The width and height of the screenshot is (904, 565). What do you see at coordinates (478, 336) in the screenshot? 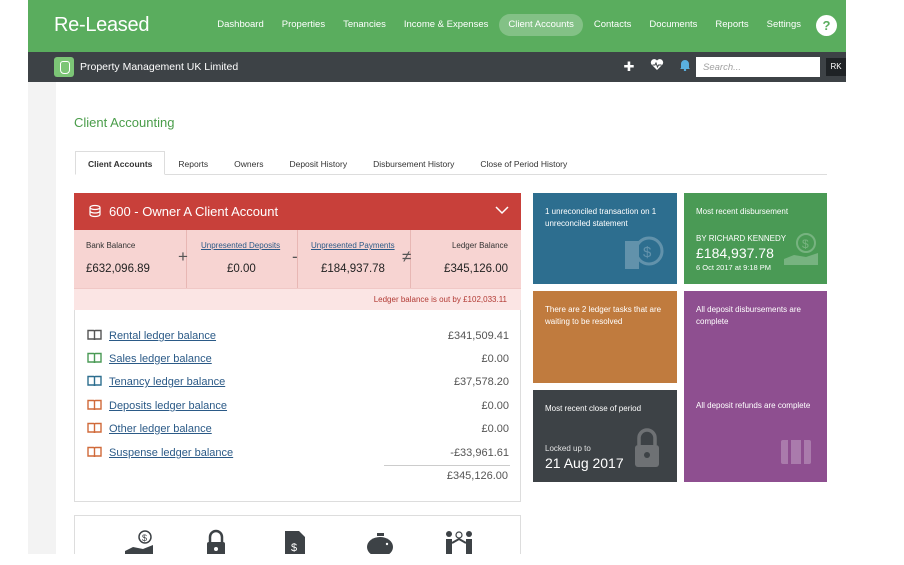
I see `ledger-amount: £341,509.41` at bounding box center [478, 336].